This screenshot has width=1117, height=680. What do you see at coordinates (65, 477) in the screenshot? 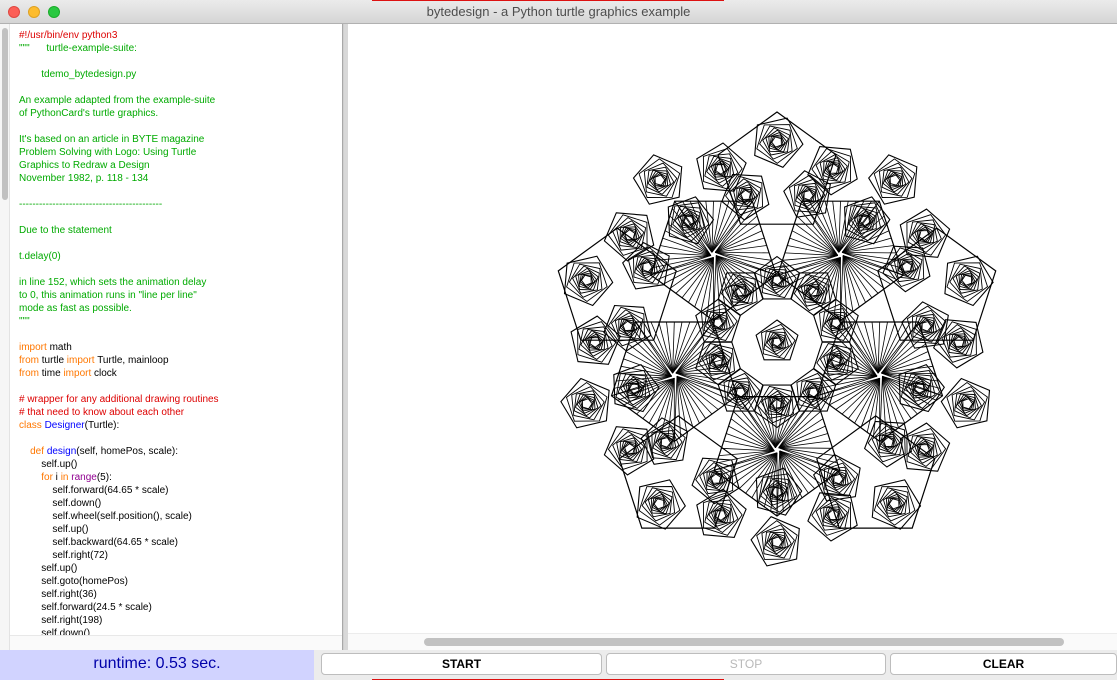
I see `code-line: for i in range(5):` at bounding box center [65, 477].